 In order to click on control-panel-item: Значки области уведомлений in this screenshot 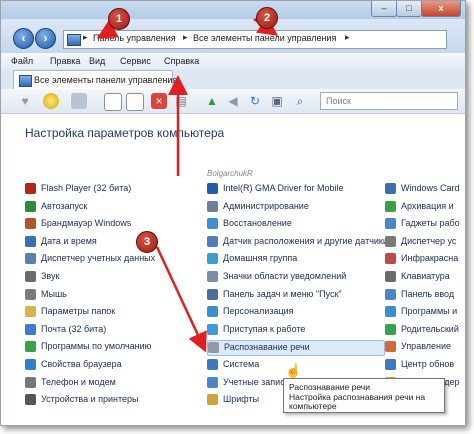, I will do `click(295, 277)`.